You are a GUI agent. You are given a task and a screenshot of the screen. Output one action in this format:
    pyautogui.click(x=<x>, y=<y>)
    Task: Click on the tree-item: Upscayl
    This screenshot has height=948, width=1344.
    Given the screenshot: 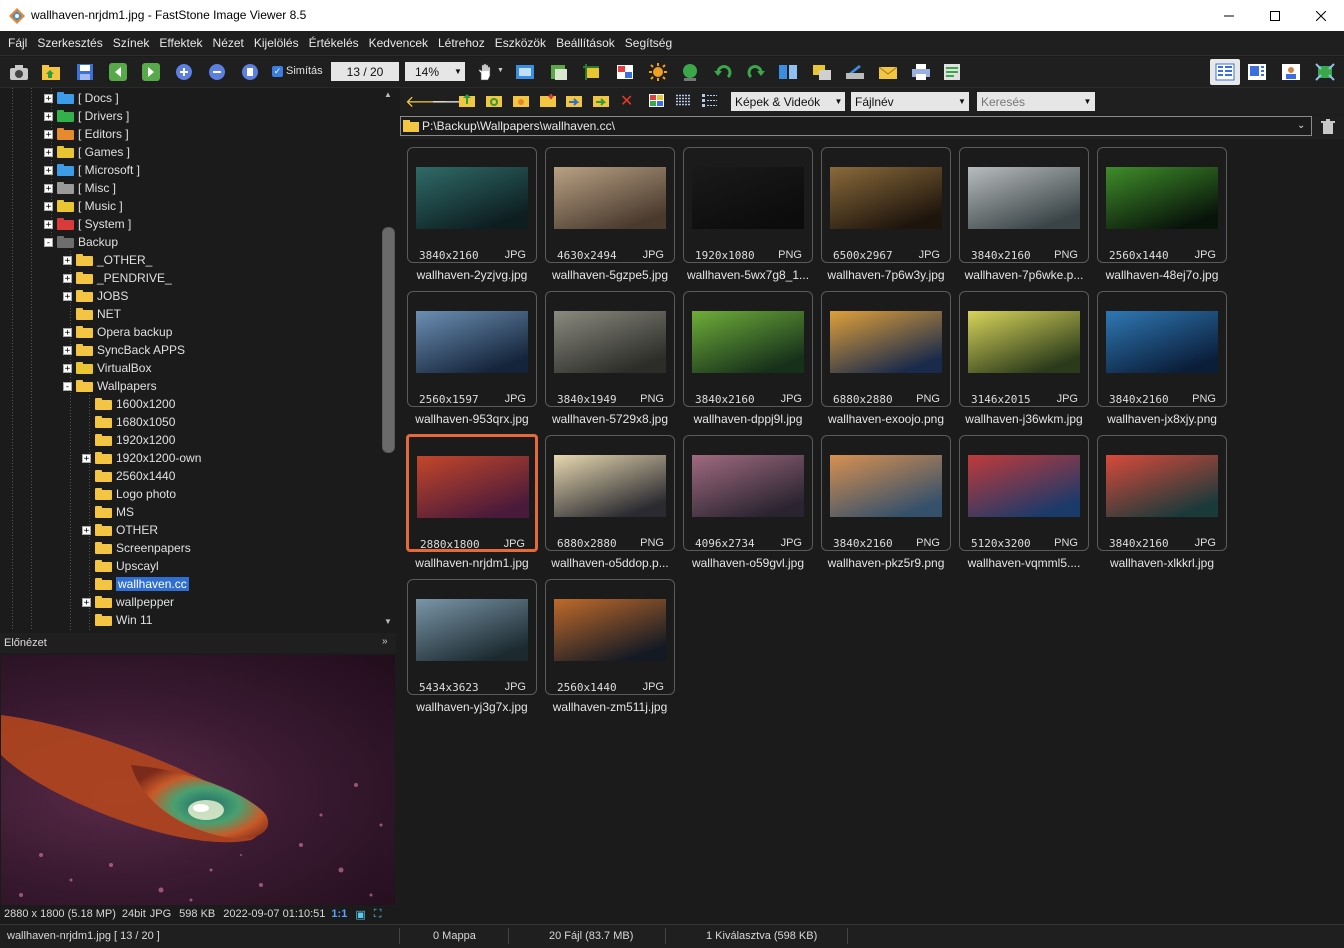 What is the action you would take?
    pyautogui.click(x=120, y=566)
    